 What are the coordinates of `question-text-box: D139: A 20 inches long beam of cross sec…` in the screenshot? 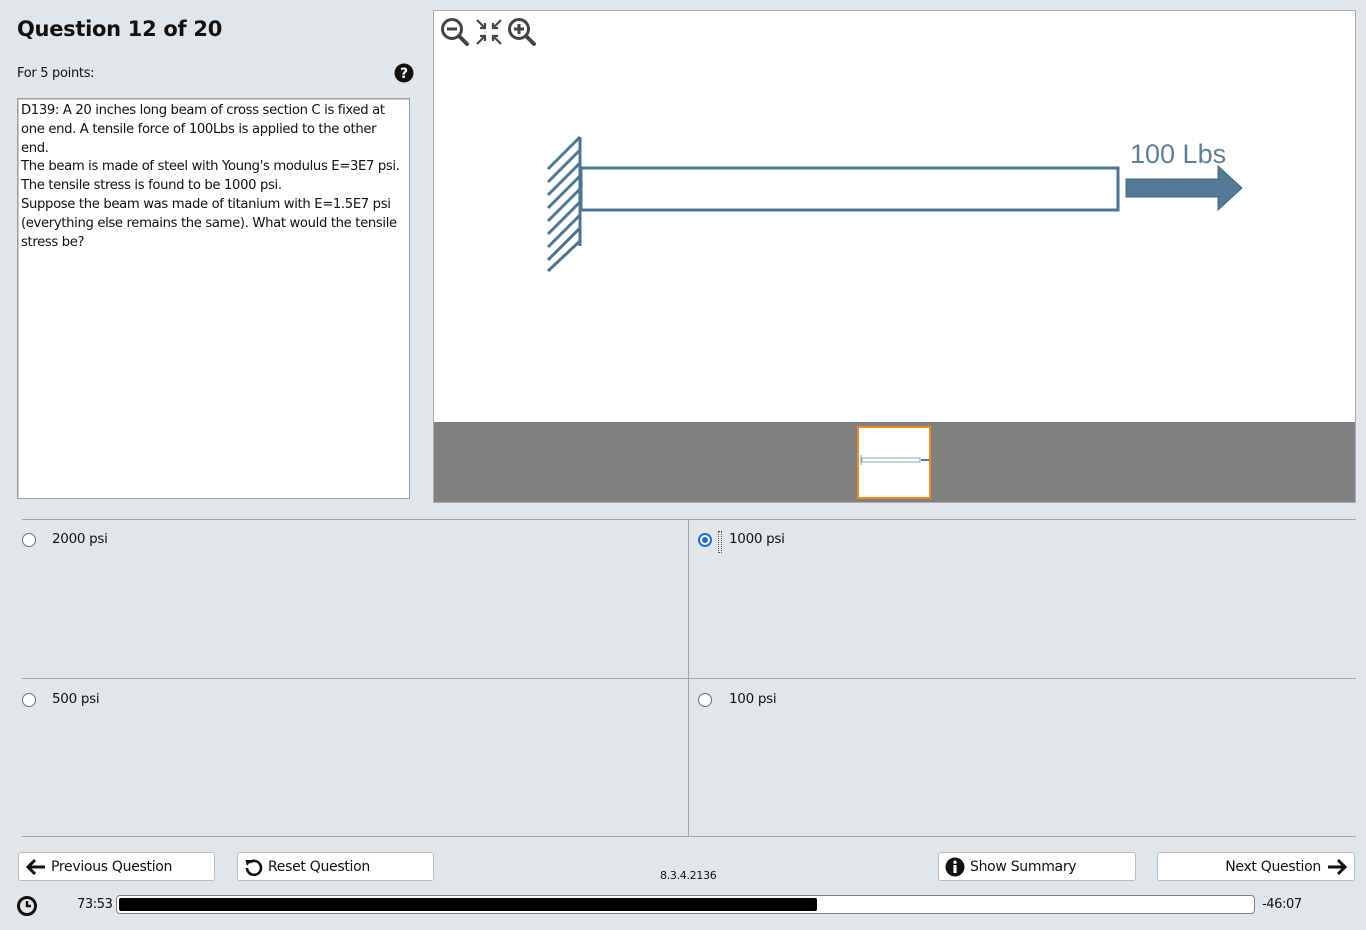 It's located at (213, 298).